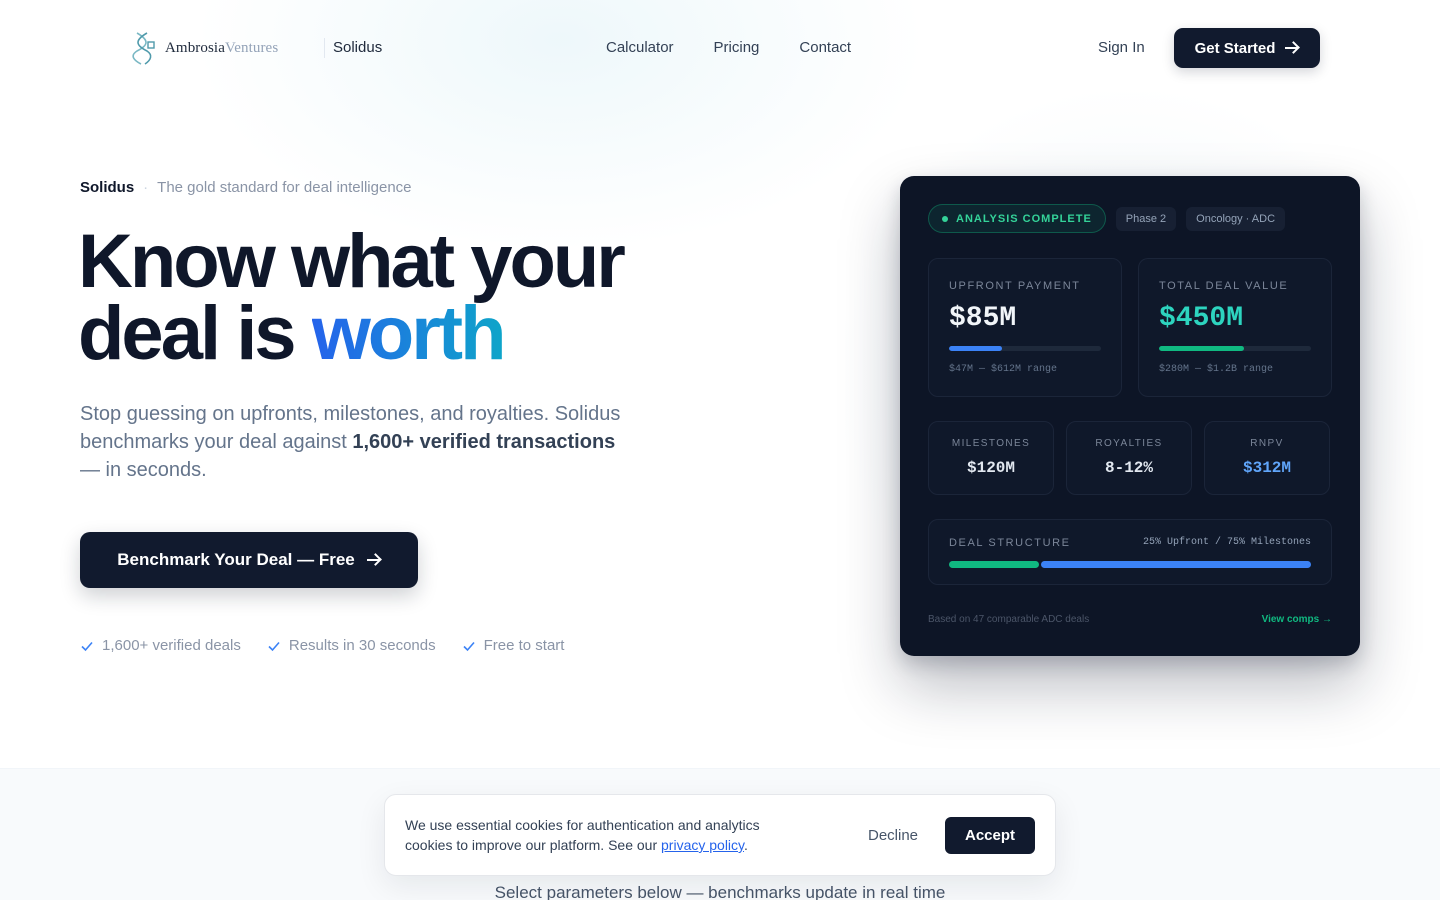  Describe the element at coordinates (990, 468) in the screenshot. I see `stat-value: $120M` at that location.